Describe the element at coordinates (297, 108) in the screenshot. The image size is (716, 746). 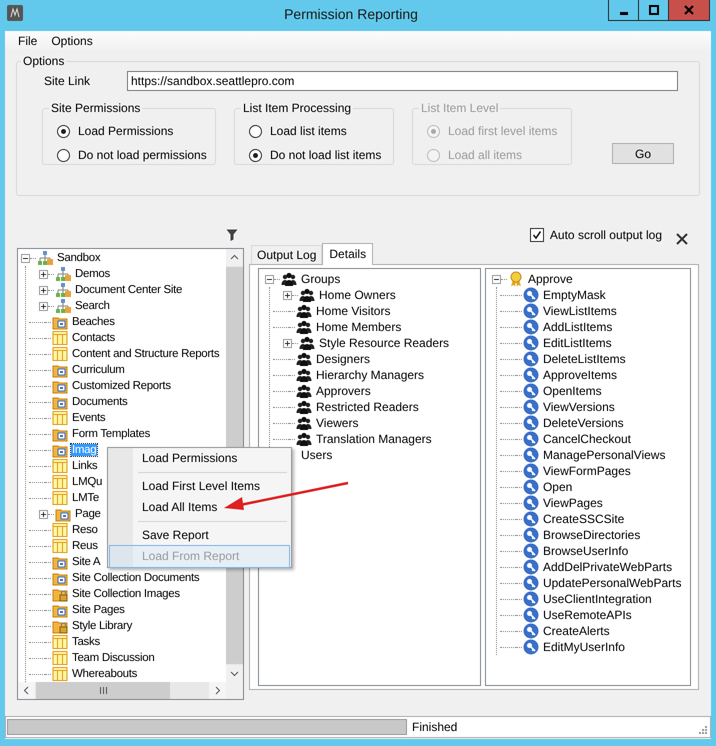
I see `group-title: List Item Processing` at that location.